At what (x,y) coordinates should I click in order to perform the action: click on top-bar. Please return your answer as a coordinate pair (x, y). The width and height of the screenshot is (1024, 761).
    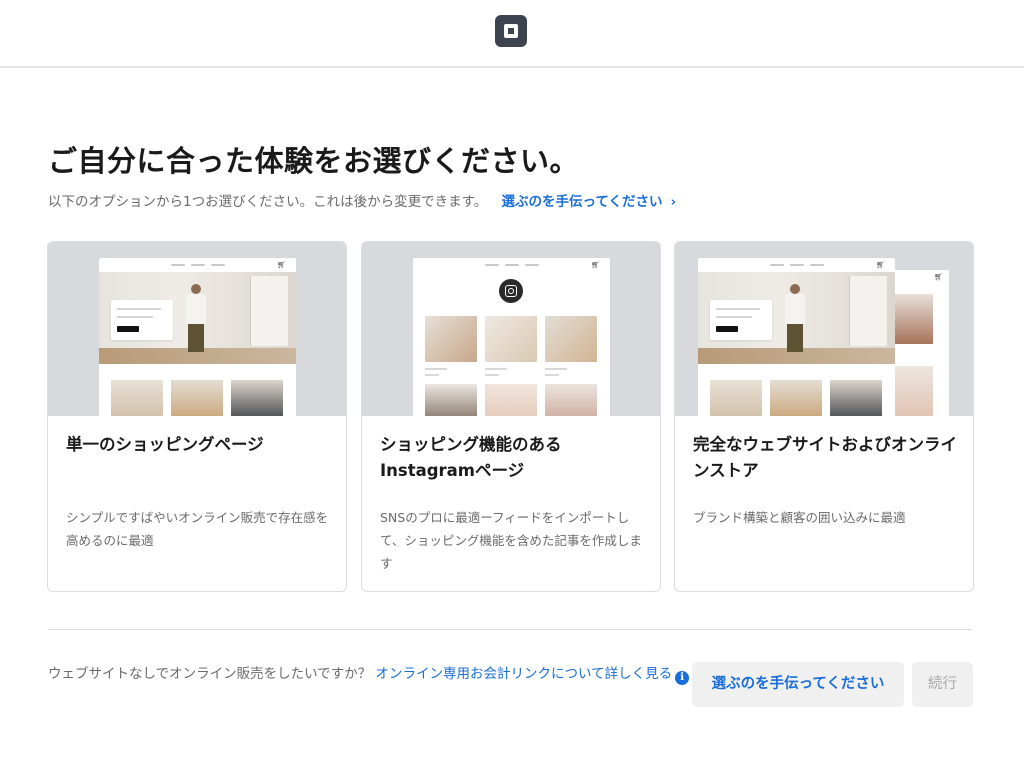
    Looking at the image, I should click on (512, 34).